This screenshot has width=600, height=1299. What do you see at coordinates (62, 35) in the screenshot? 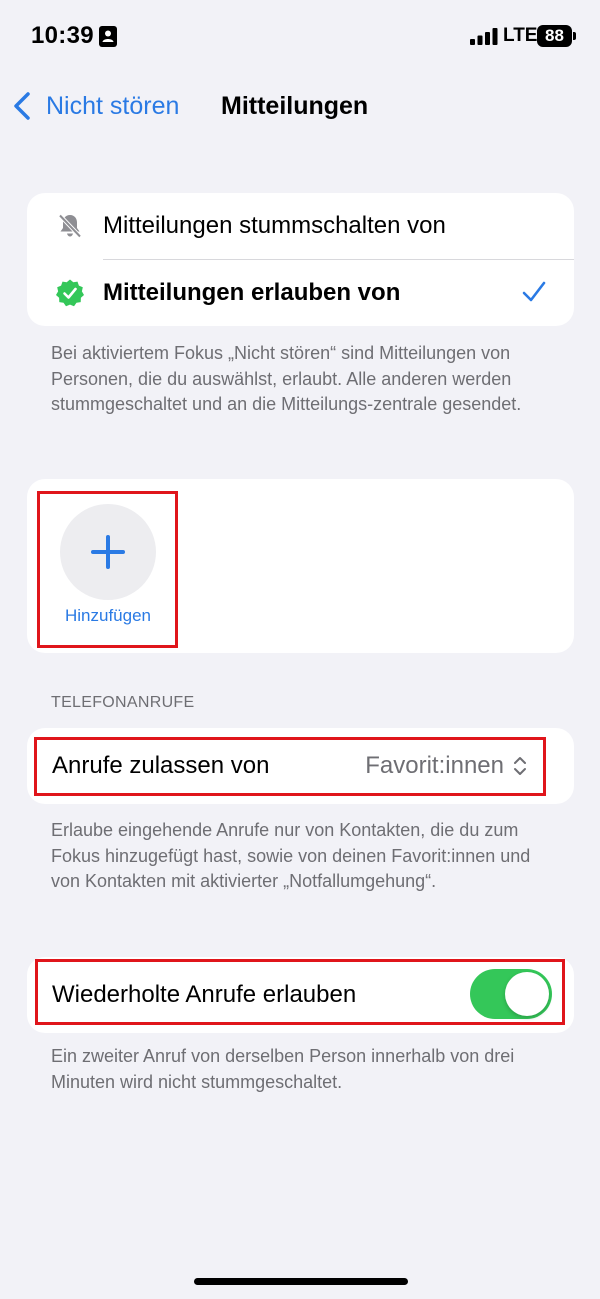
I see `status-time: 10:39` at bounding box center [62, 35].